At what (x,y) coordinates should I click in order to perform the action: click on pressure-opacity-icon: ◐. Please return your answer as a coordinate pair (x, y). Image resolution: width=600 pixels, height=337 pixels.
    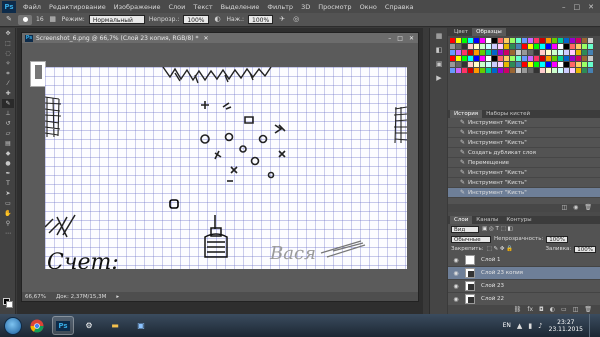
    Looking at the image, I should click on (218, 19).